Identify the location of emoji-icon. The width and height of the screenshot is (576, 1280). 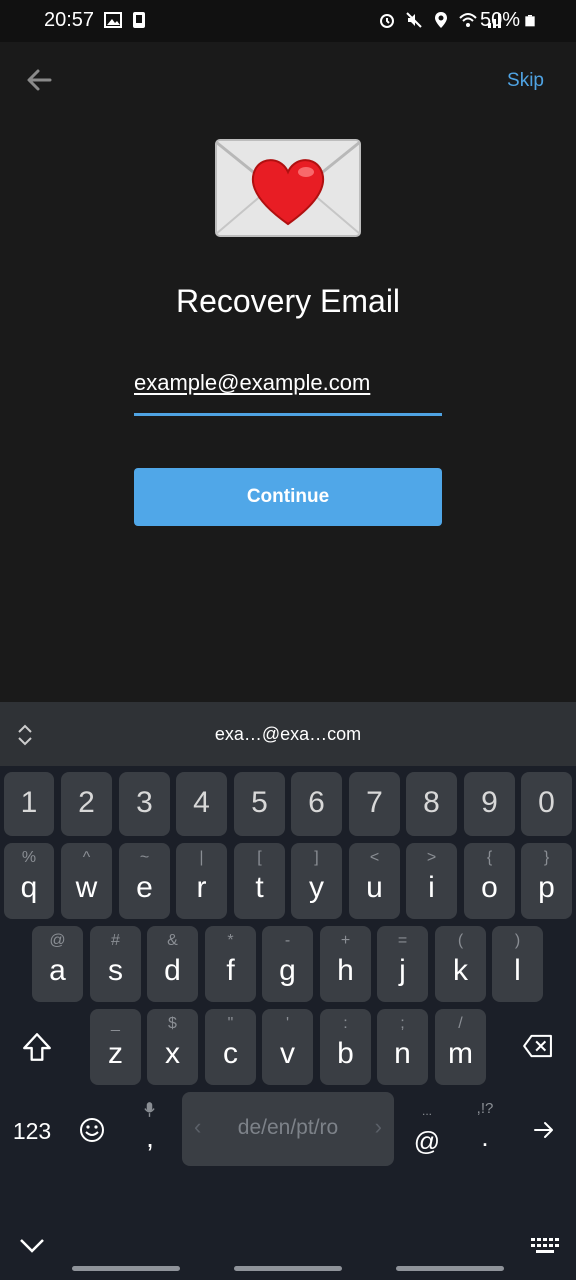
(92, 1130).